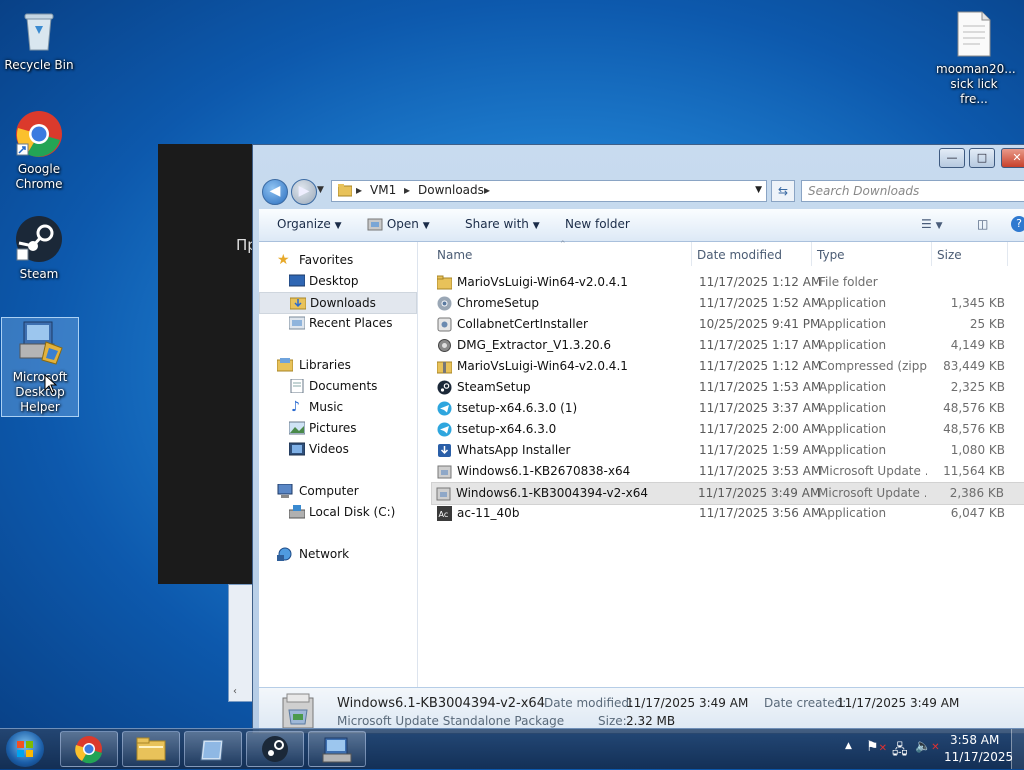 The image size is (1024, 770). I want to click on preview-pane-button: ◫, so click(982, 224).